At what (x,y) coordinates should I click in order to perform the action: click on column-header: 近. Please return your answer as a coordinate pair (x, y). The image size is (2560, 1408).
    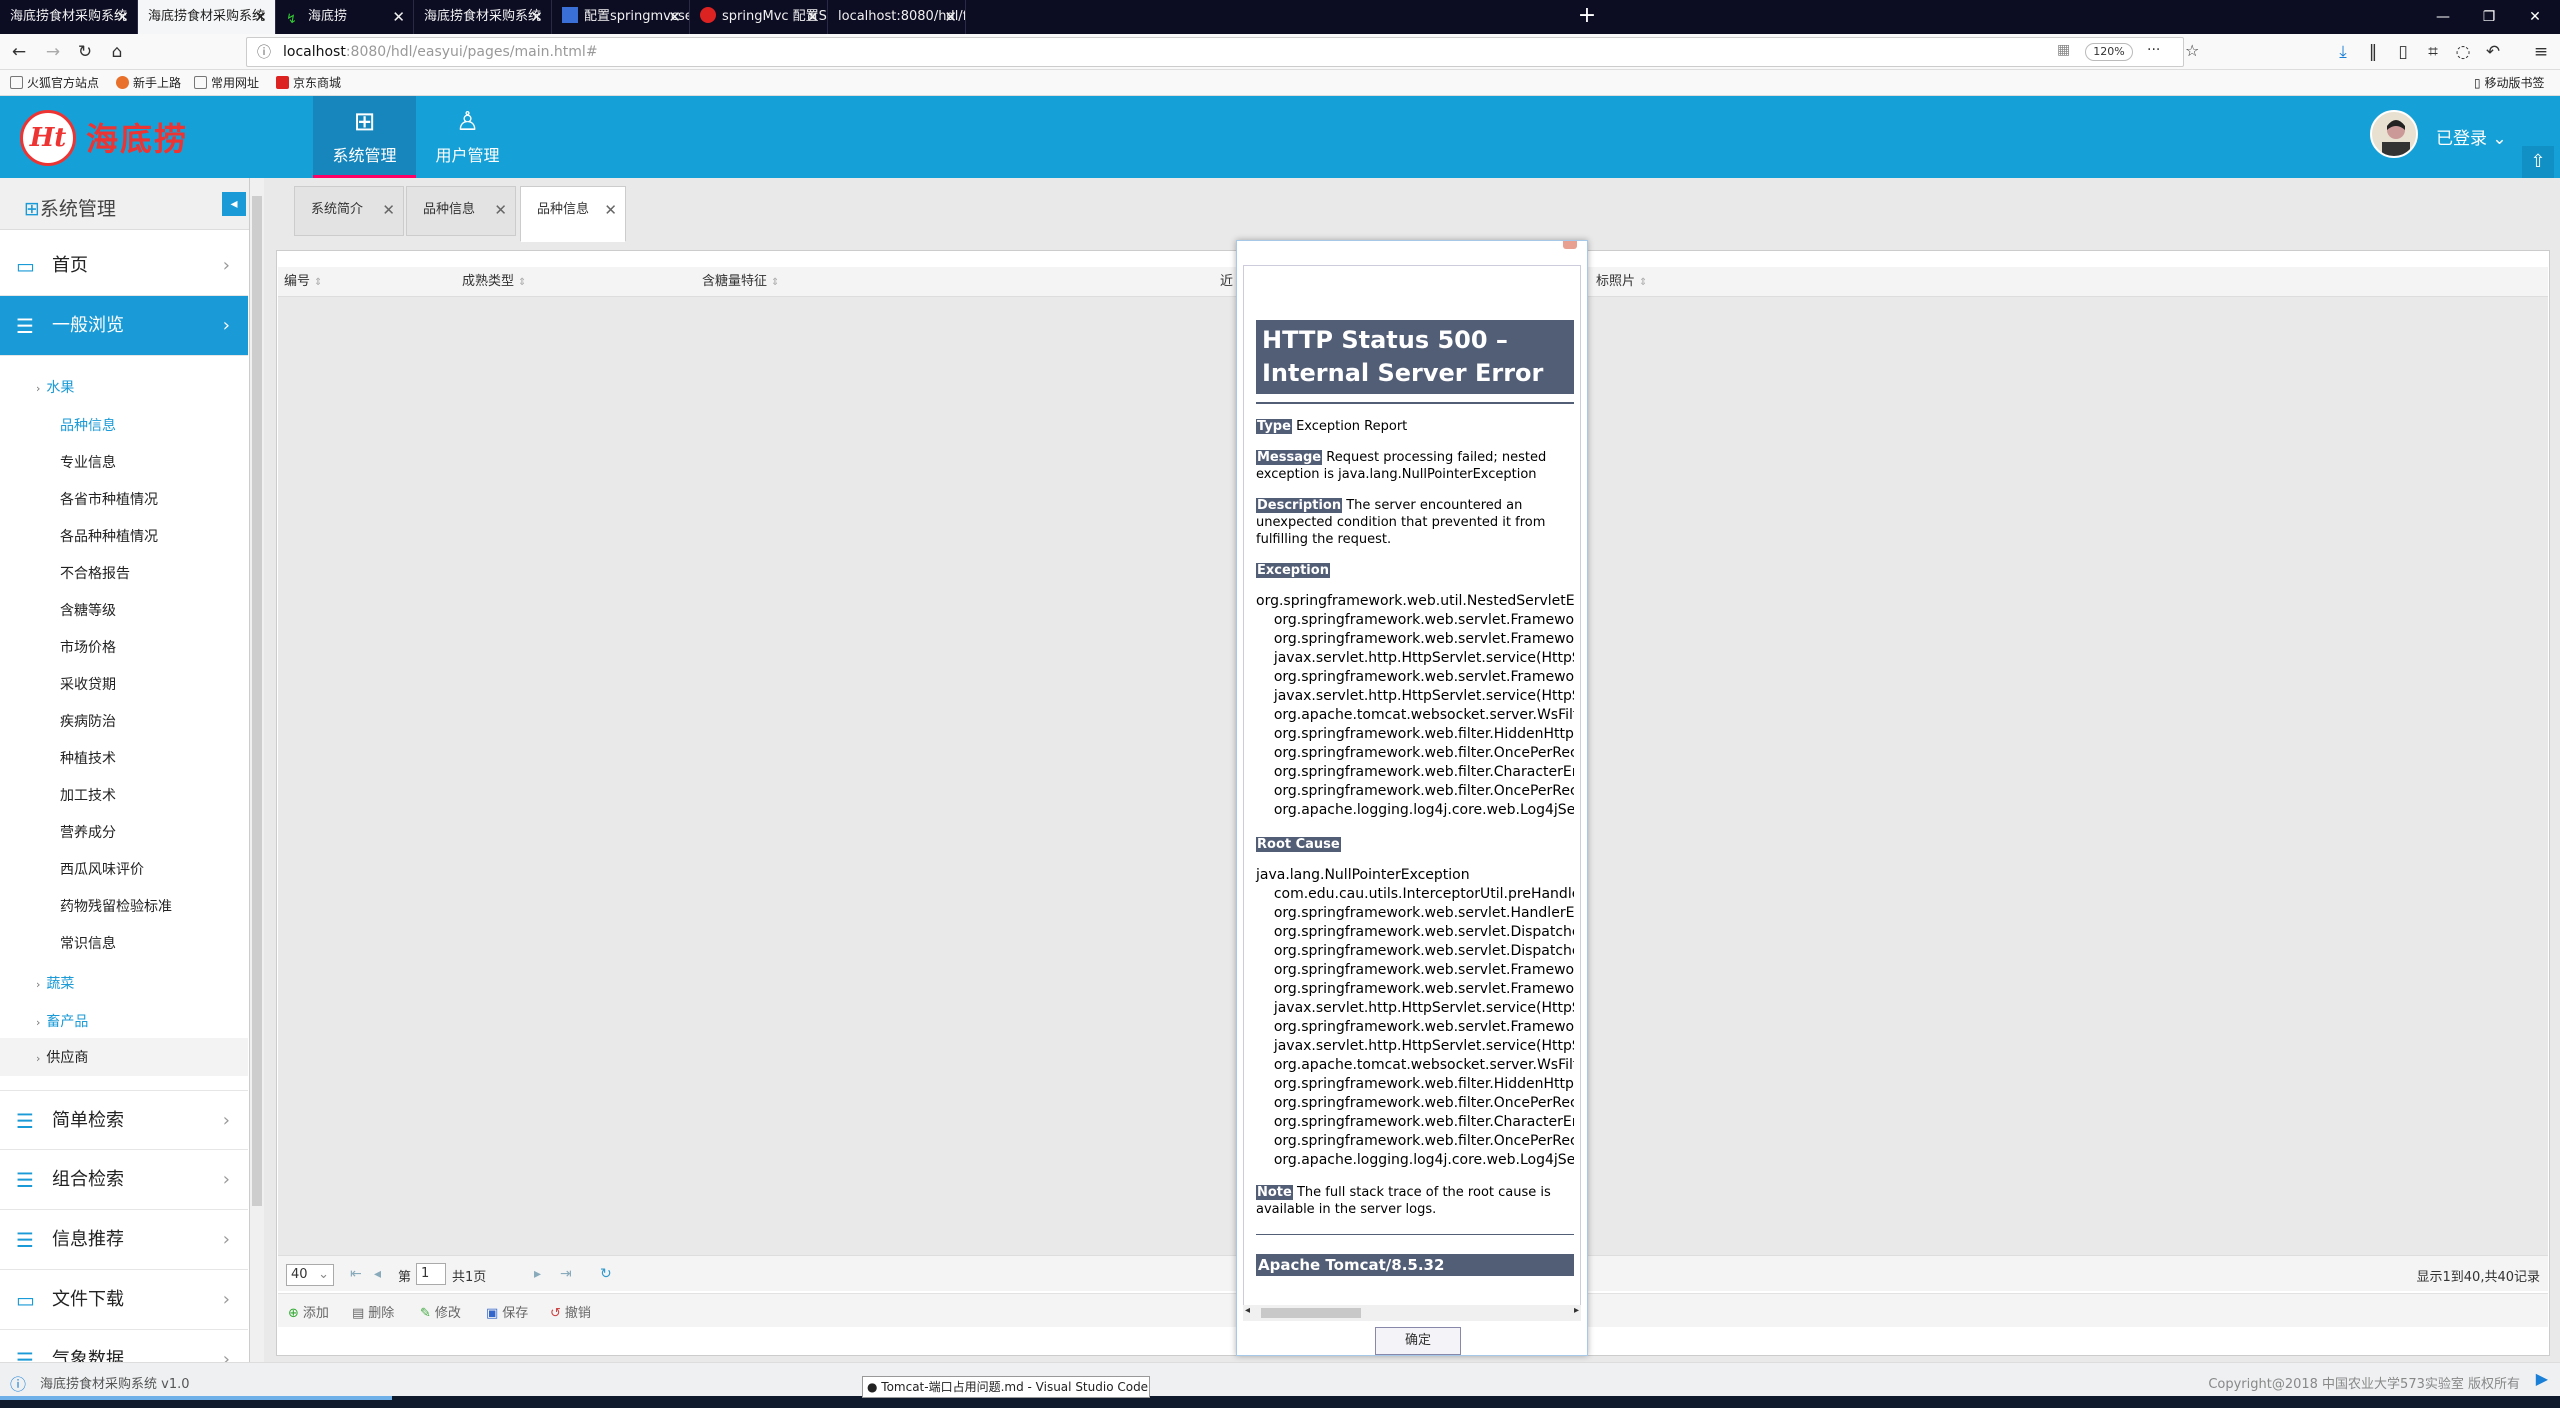
    Looking at the image, I should click on (1226, 282).